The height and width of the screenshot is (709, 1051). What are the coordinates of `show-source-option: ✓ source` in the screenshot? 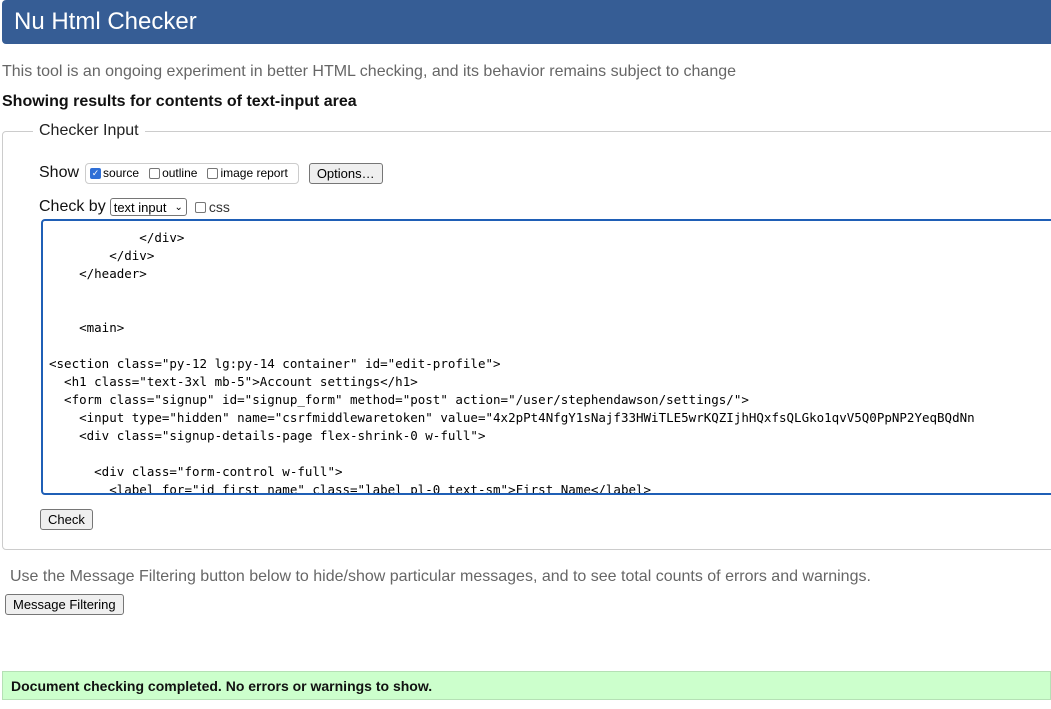 It's located at (112, 173).